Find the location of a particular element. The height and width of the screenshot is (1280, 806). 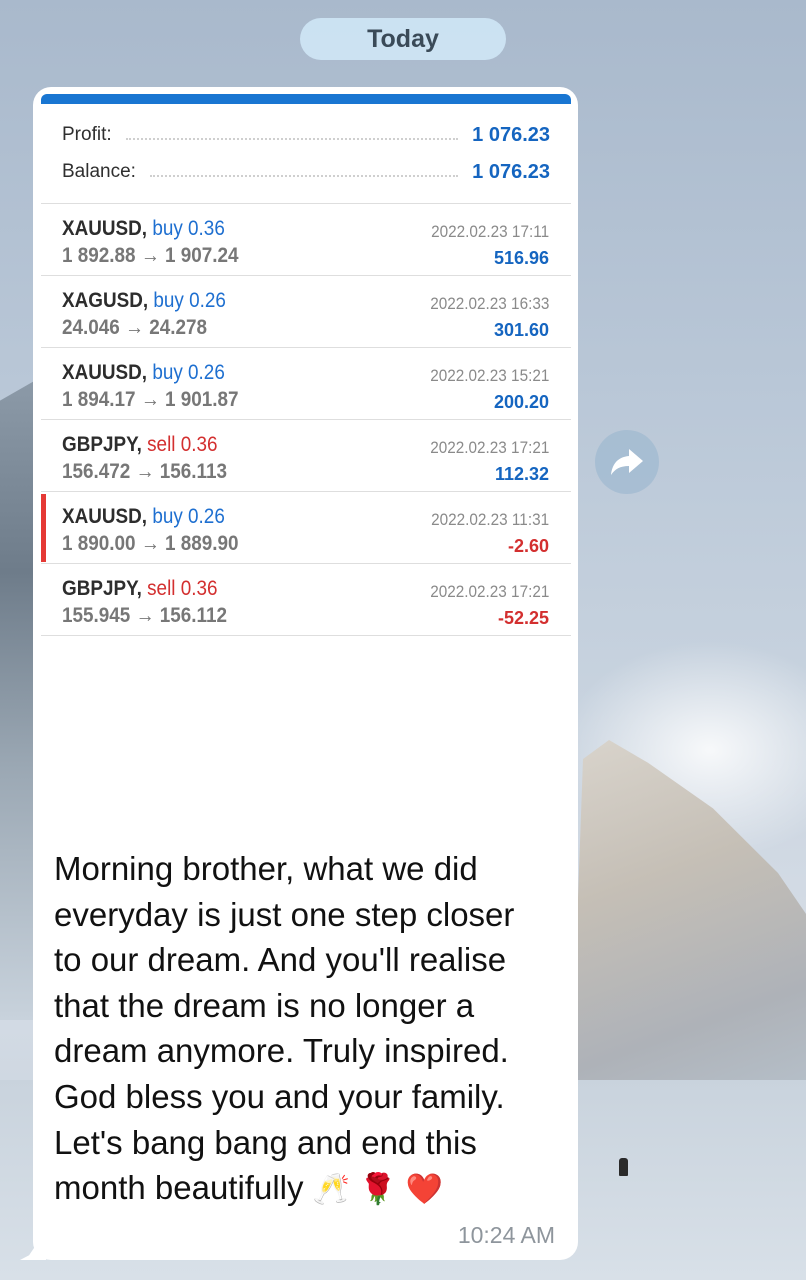

message-line: that the dream is no longer a is located at coordinates (264, 1005).